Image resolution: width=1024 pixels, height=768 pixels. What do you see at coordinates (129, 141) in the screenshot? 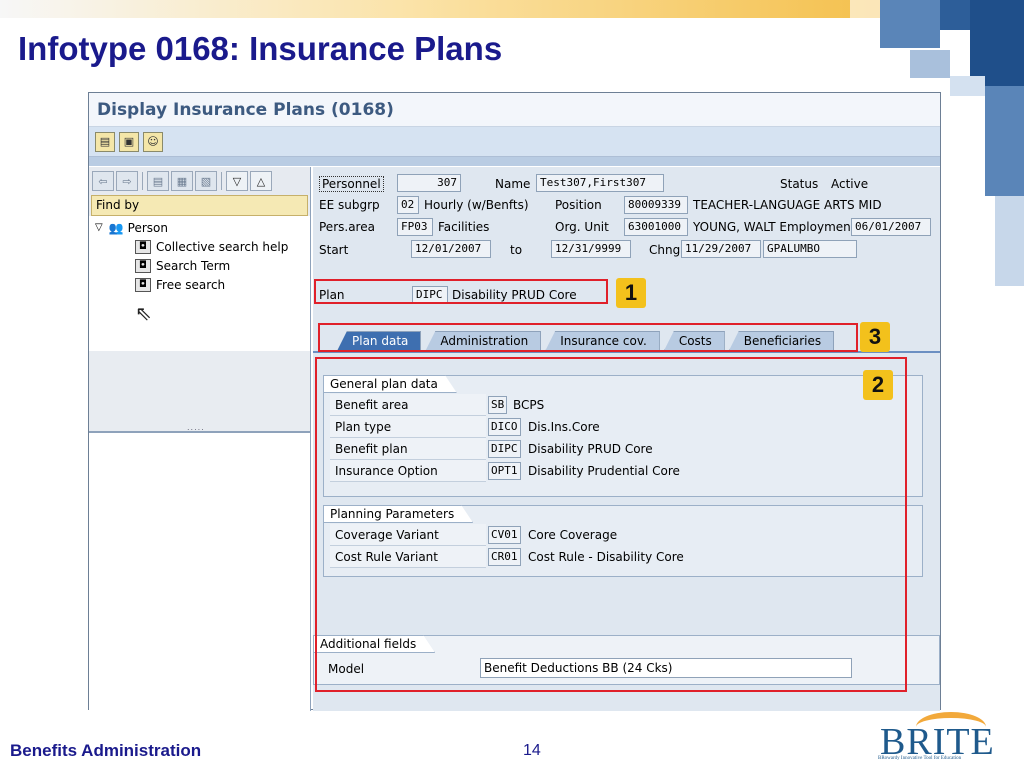
I see `doc-icon: ▣` at bounding box center [129, 141].